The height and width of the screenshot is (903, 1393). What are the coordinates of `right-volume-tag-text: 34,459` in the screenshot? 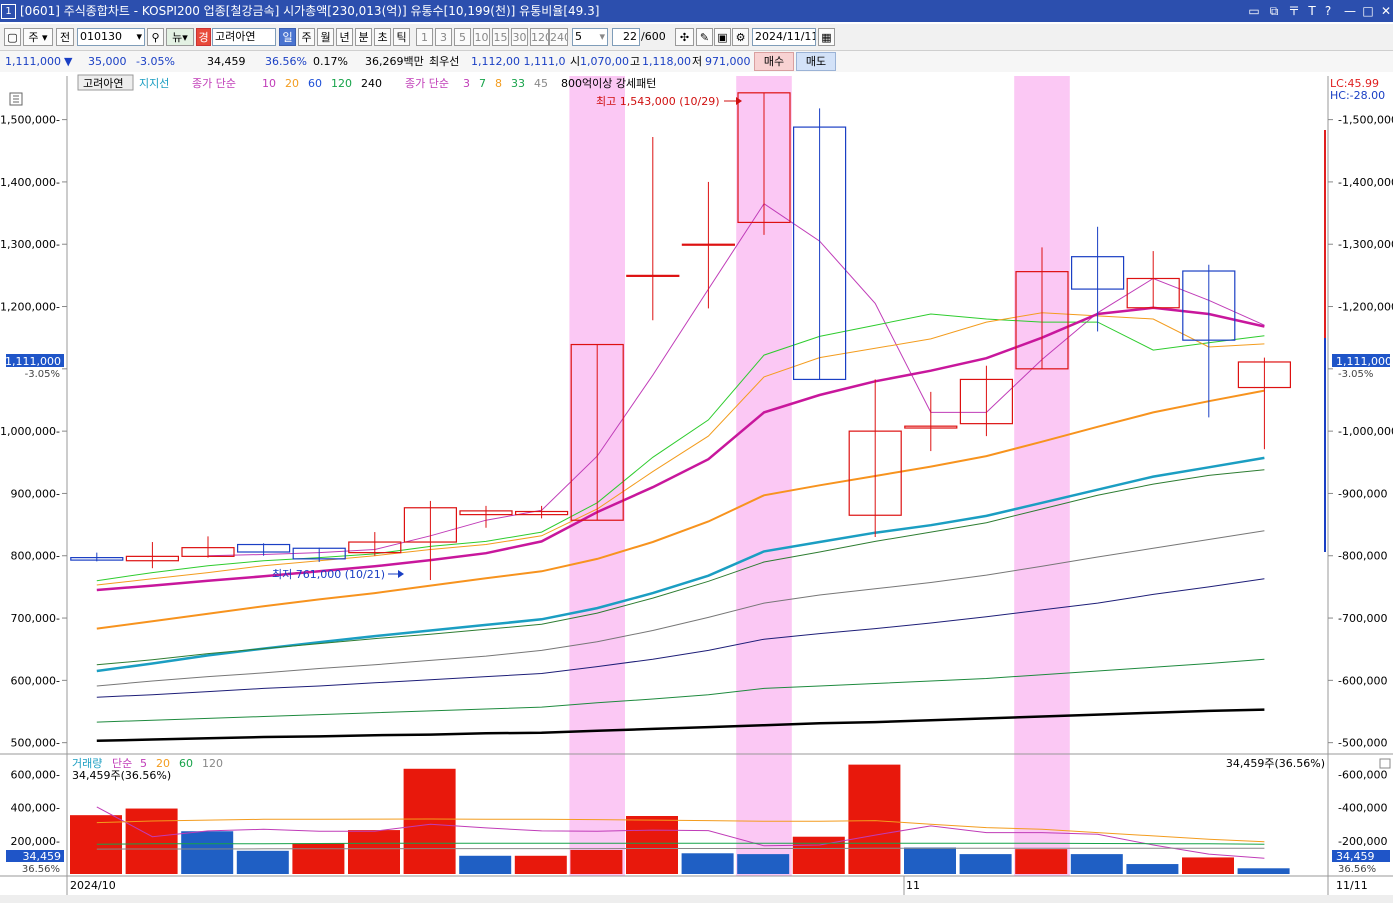 It's located at (1355, 856).